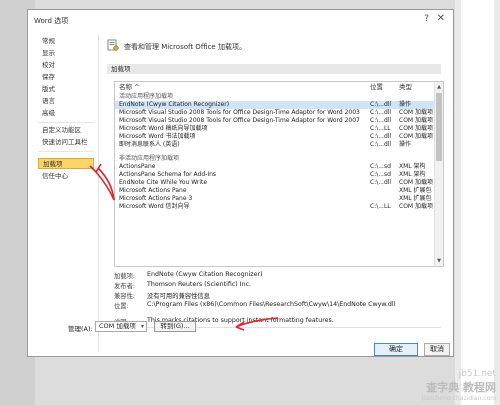 This screenshot has width=500, height=405. Describe the element at coordinates (66, 113) in the screenshot. I see `sidebar-item-advanced: 高级` at that location.